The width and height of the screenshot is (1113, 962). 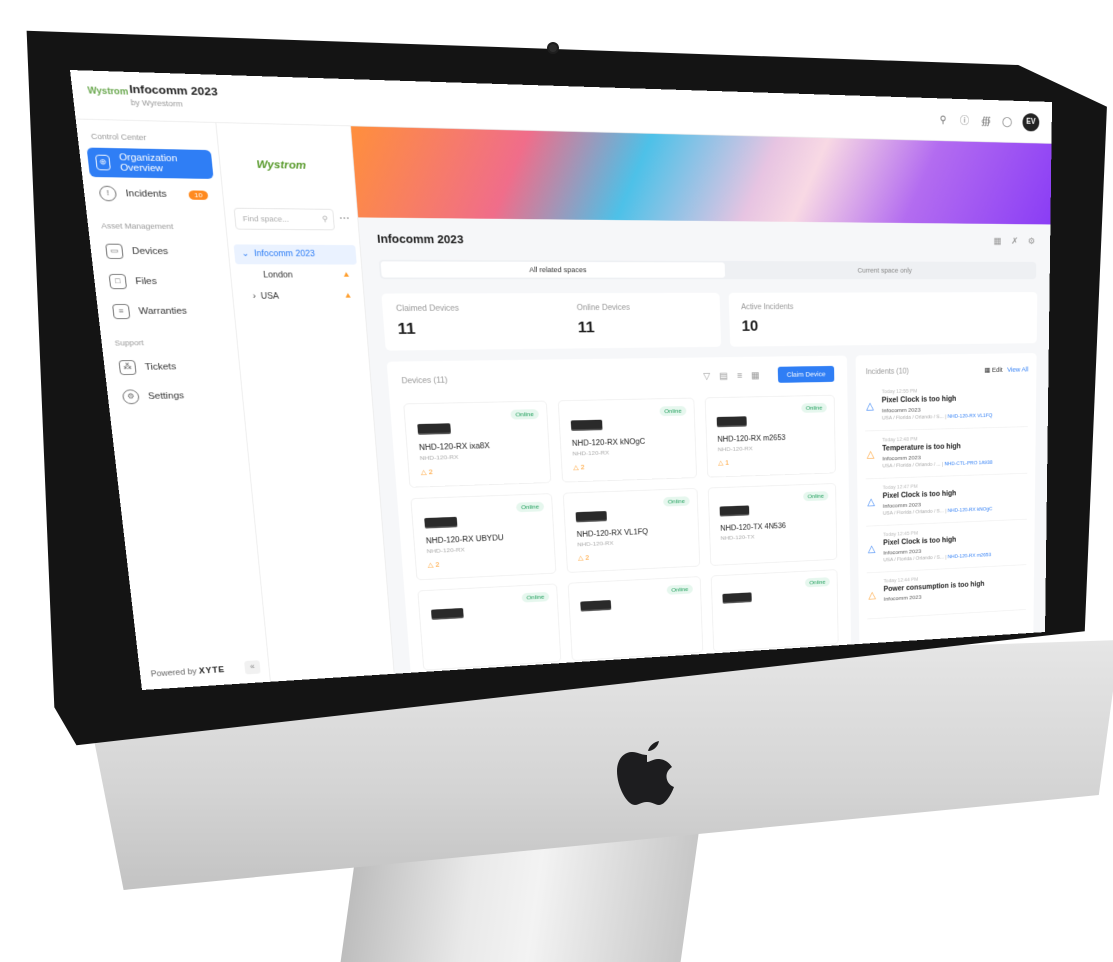 What do you see at coordinates (285, 253) in the screenshot?
I see `tree-item-label: Infocomm 2023` at bounding box center [285, 253].